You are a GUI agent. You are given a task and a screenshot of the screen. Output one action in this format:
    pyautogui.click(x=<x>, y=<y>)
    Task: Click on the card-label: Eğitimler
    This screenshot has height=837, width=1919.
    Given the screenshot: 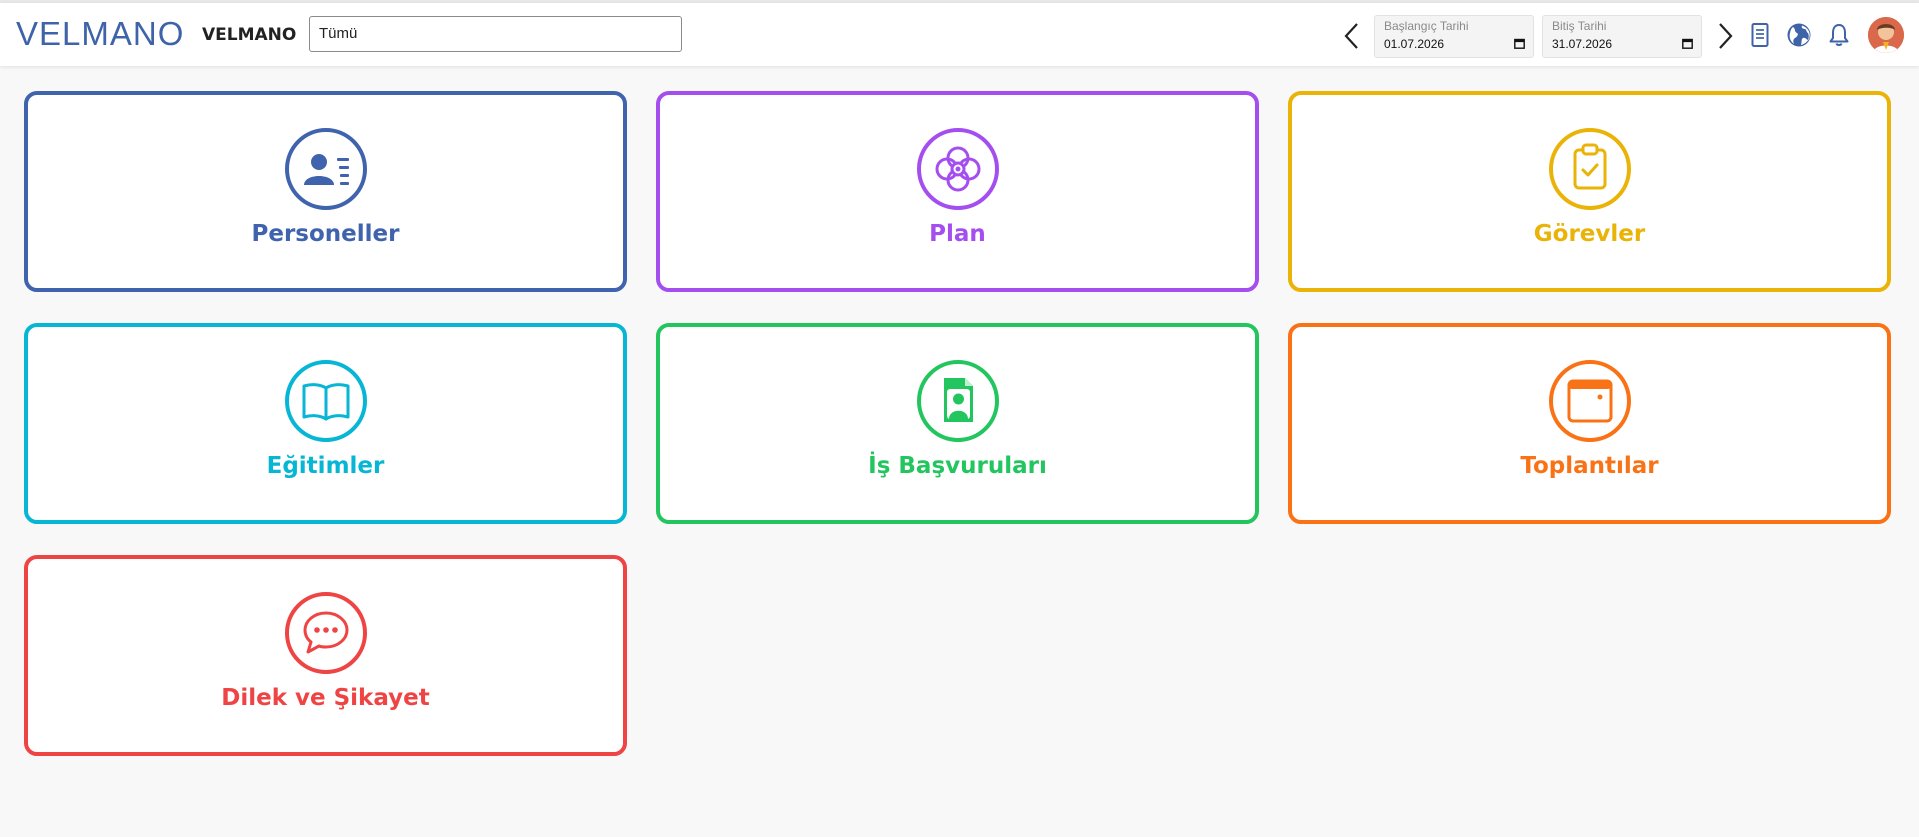 What is the action you would take?
    pyautogui.click(x=325, y=466)
    